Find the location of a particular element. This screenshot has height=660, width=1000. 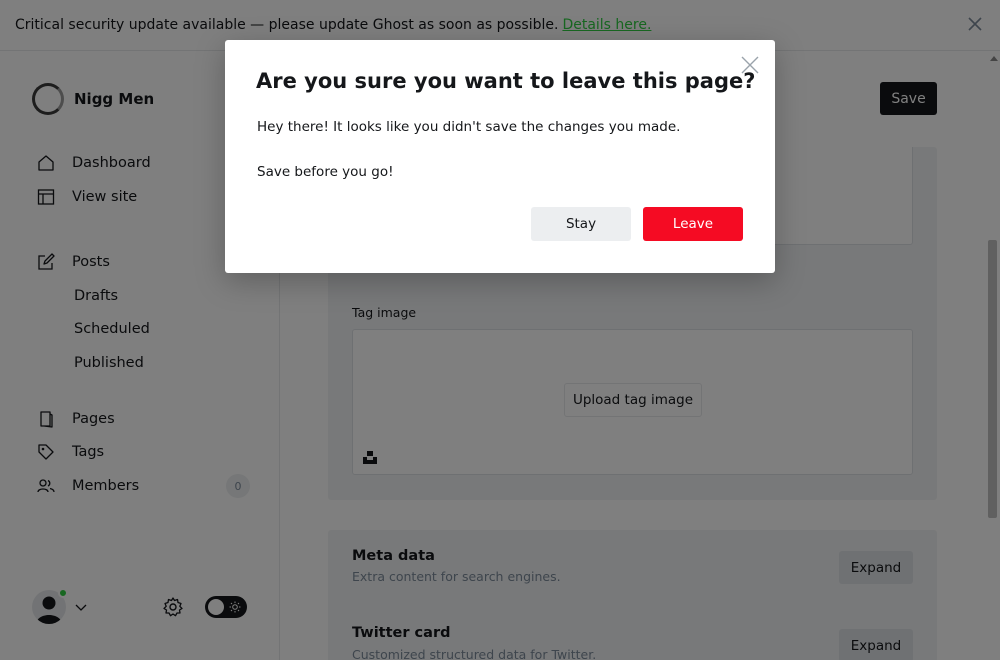

stay-button: Stay is located at coordinates (581, 224).